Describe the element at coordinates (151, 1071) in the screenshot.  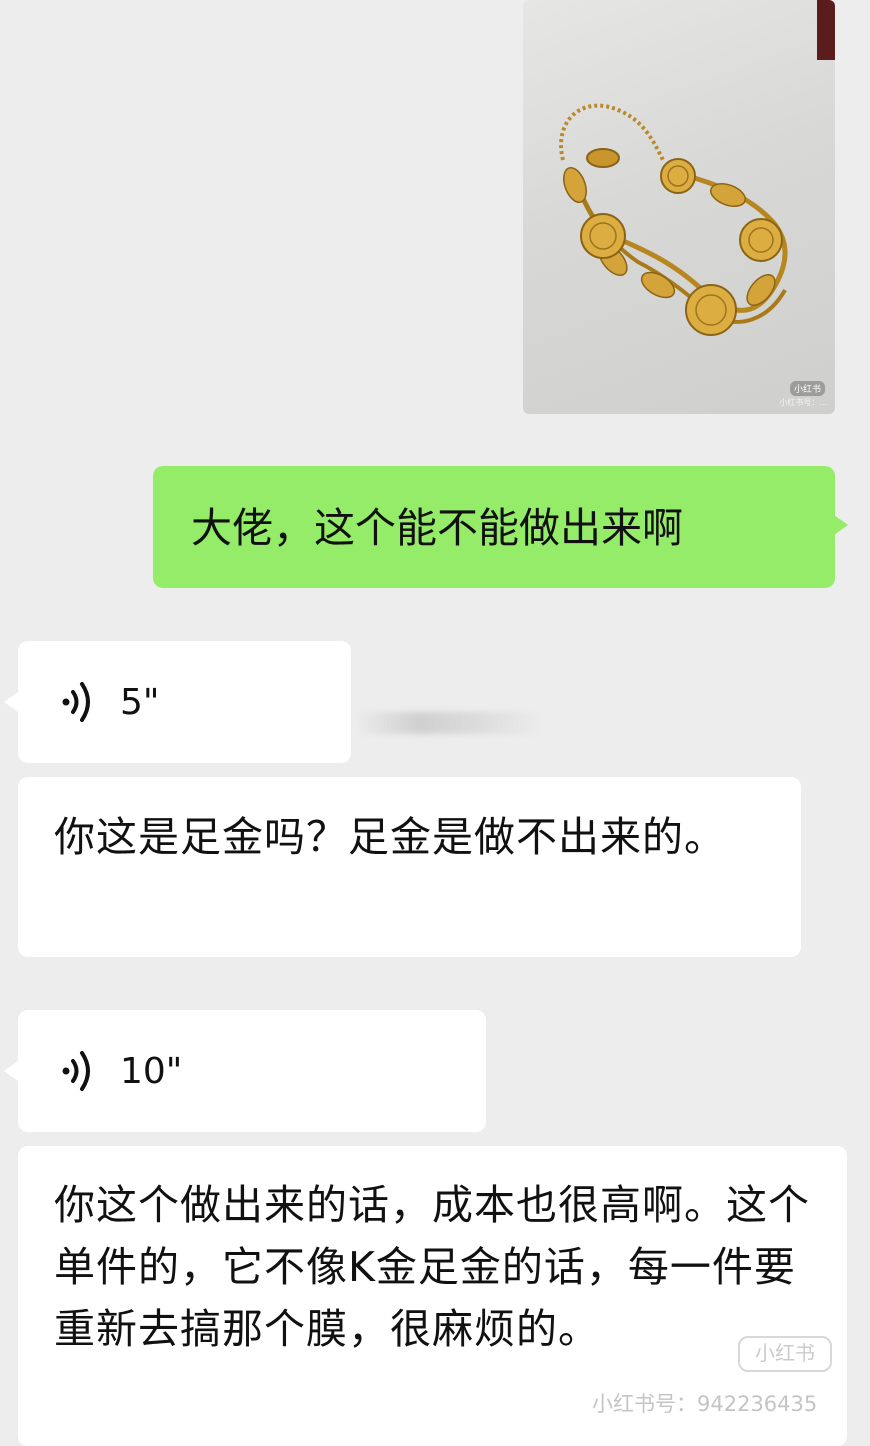
I see `voice-duration: 10"` at that location.